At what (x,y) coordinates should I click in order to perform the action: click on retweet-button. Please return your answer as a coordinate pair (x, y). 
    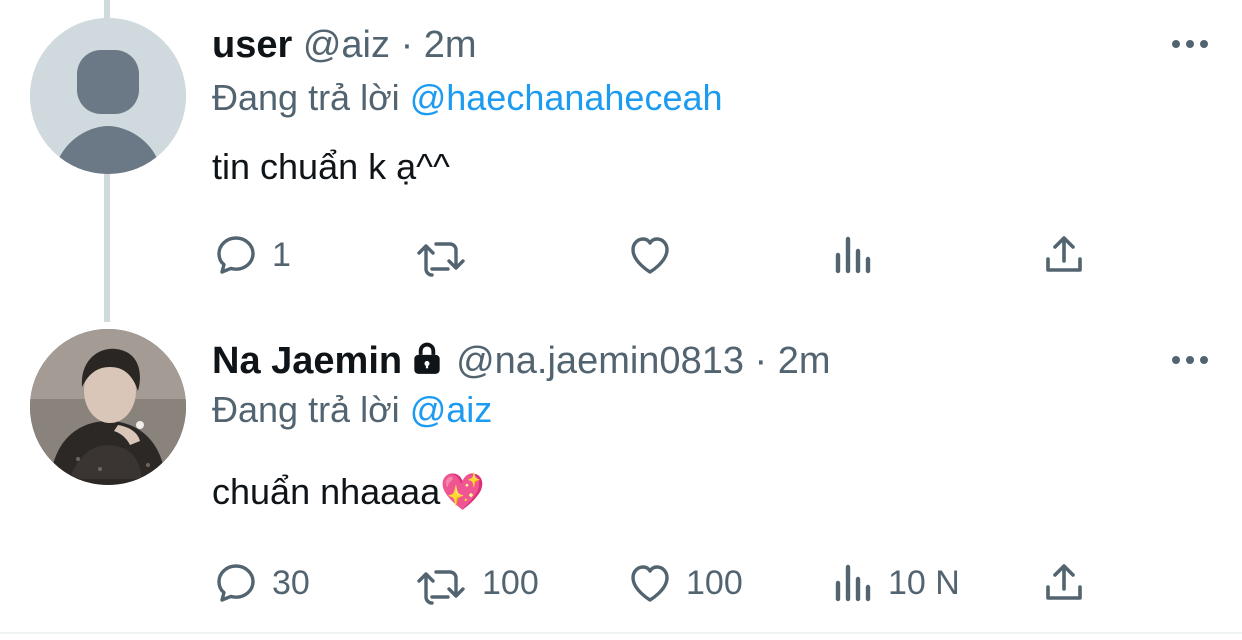
    Looking at the image, I should click on (448, 255).